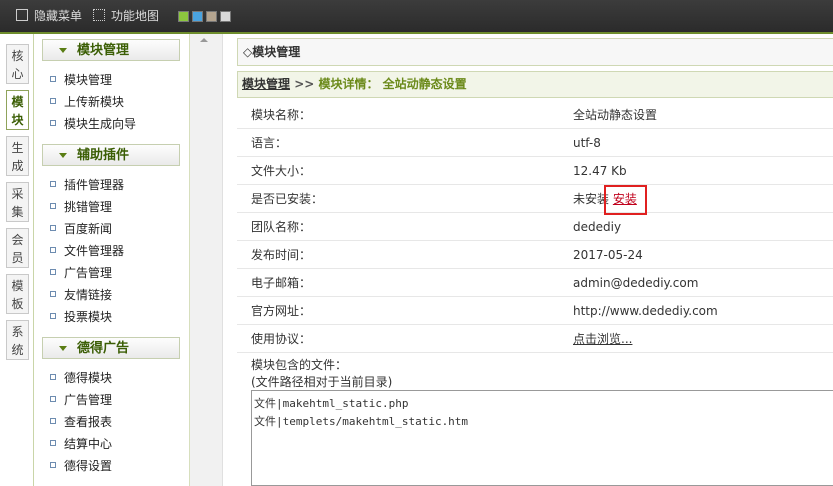 Image resolution: width=833 pixels, height=486 pixels. What do you see at coordinates (22, 15) in the screenshot?
I see `menu-icon` at bounding box center [22, 15].